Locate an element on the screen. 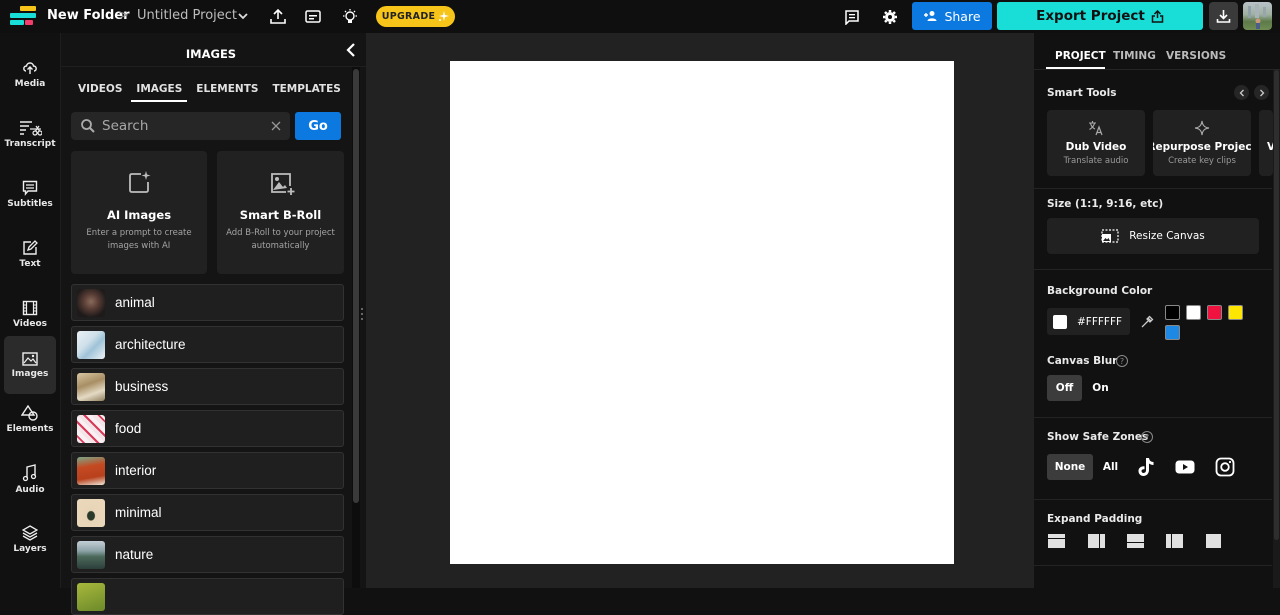 The image size is (1280, 615). category-item: architecture is located at coordinates (207, 344).